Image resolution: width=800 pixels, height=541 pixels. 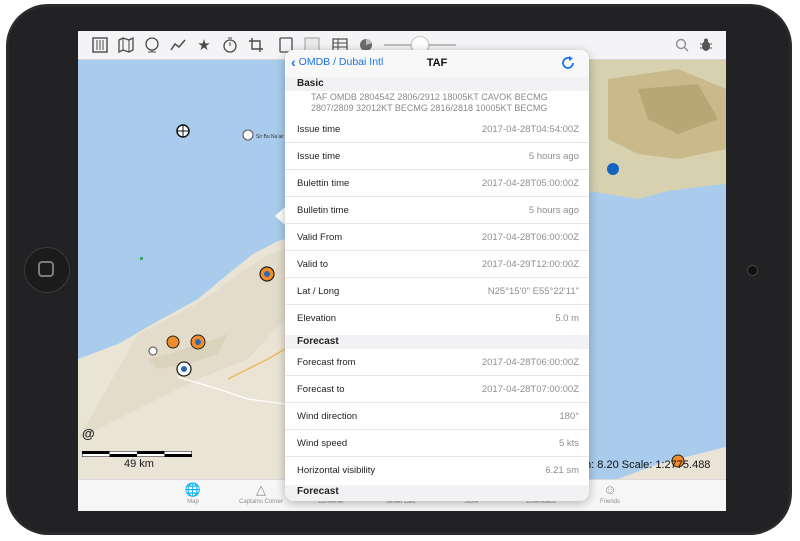 I want to click on front-camera, so click(x=752, y=270).